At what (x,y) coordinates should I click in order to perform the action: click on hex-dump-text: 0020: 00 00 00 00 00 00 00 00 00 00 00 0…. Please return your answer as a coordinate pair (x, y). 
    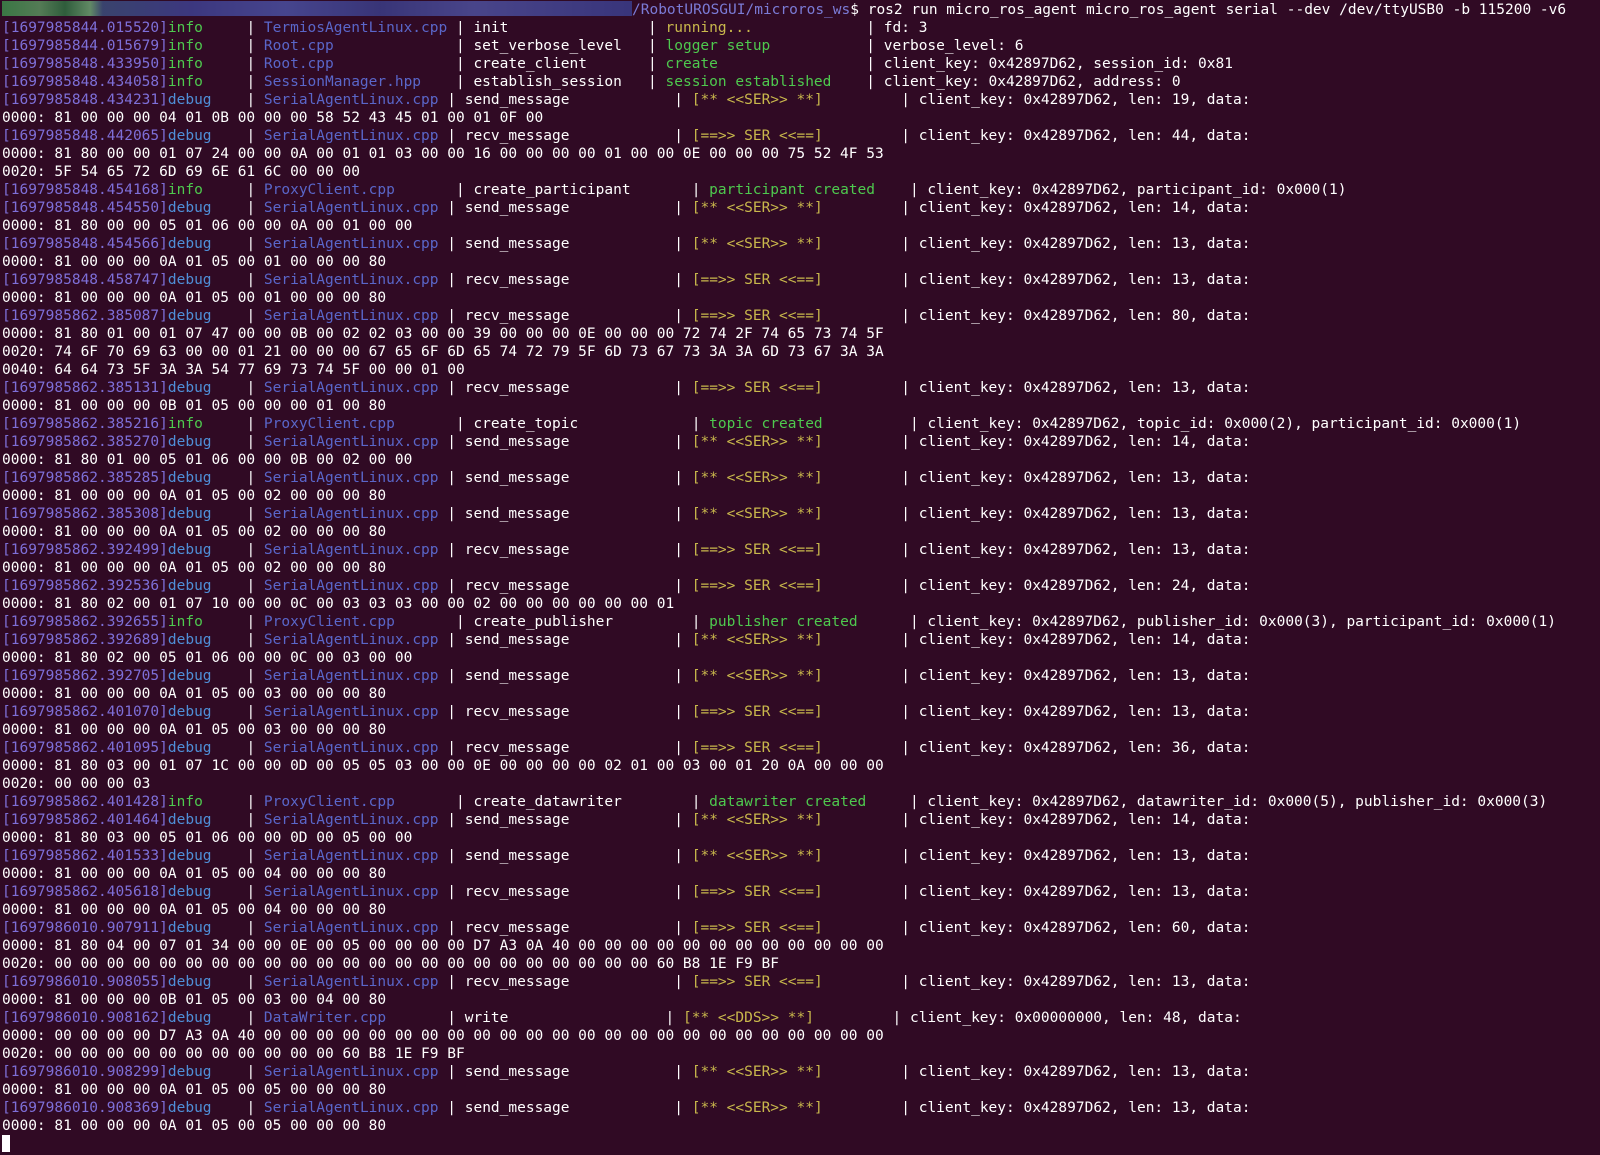
    Looking at the image, I should click on (390, 964).